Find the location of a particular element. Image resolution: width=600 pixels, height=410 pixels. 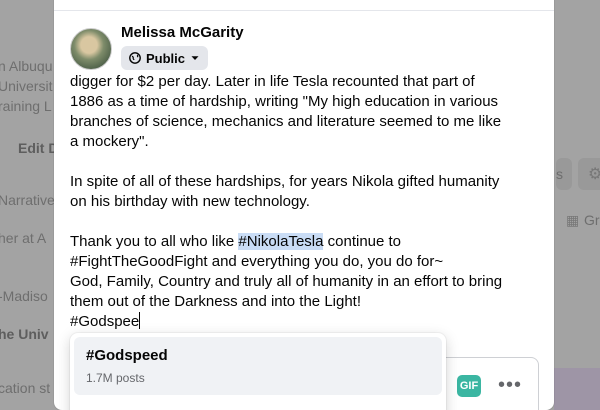

audience-selector-button: Public is located at coordinates (165, 58).